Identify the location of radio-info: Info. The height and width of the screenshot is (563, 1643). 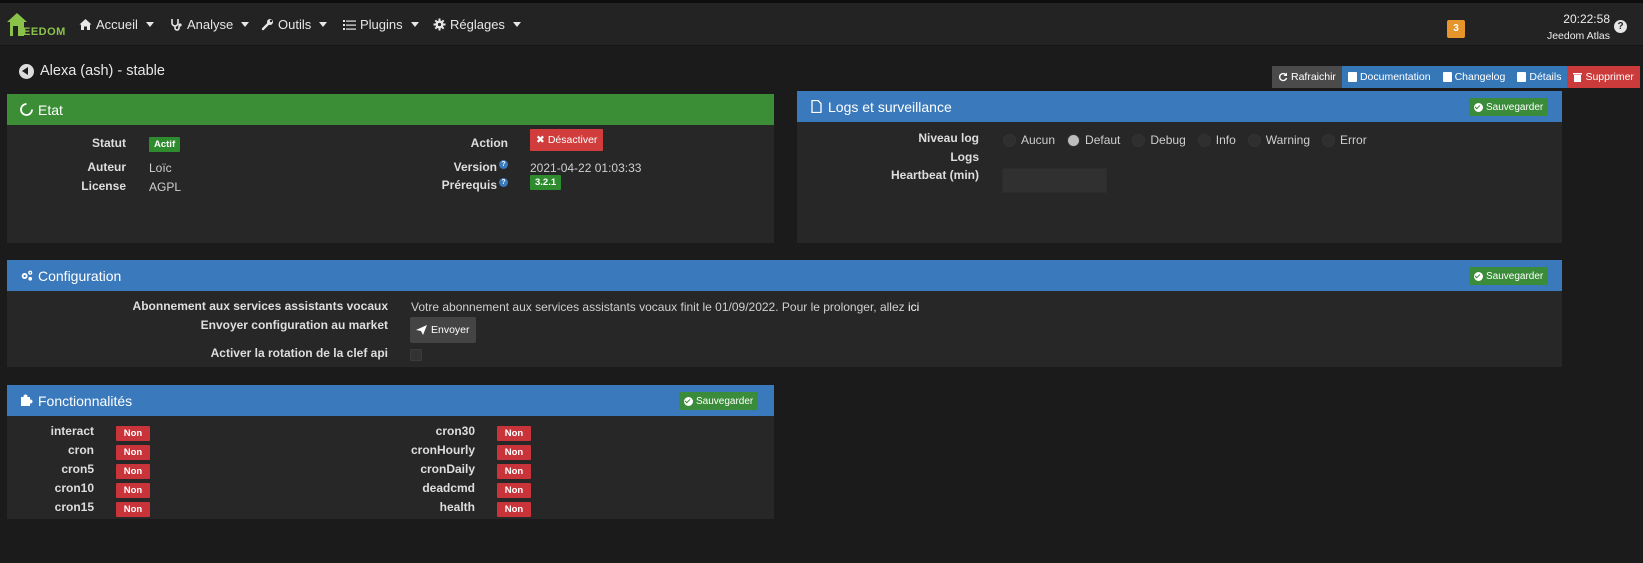
(1216, 140).